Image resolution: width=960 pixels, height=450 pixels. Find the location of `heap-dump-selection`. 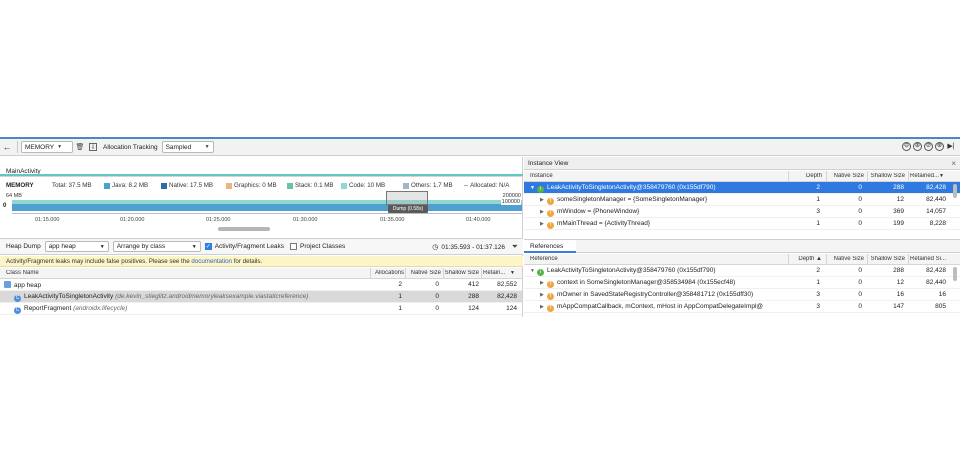

heap-dump-selection is located at coordinates (407, 198).